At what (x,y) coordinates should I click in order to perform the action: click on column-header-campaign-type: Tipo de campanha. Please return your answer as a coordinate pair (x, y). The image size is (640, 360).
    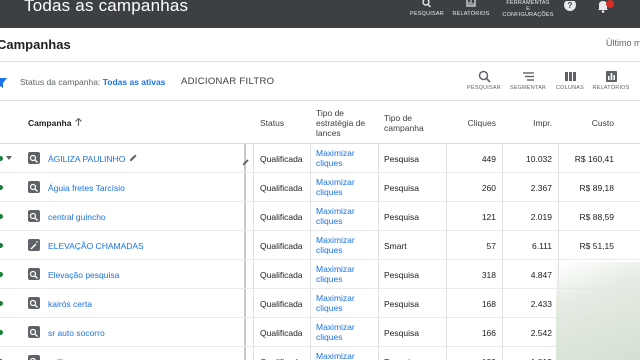
    Looking at the image, I should click on (412, 123).